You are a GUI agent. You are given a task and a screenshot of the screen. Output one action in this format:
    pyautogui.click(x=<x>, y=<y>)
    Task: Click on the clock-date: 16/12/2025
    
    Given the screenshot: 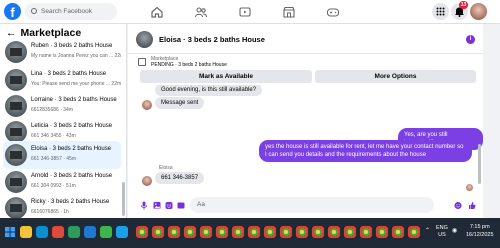 What is the action you would take?
    pyautogui.click(x=480, y=235)
    